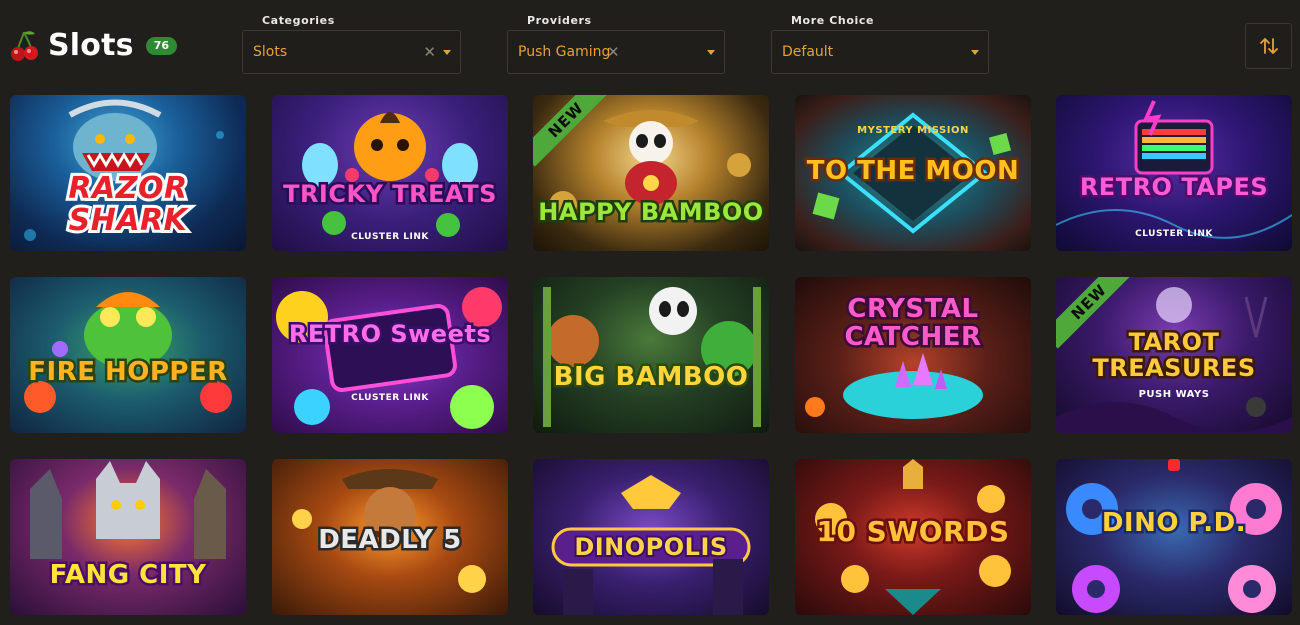 The width and height of the screenshot is (1300, 625). I want to click on page-title: Slots, so click(91, 45).